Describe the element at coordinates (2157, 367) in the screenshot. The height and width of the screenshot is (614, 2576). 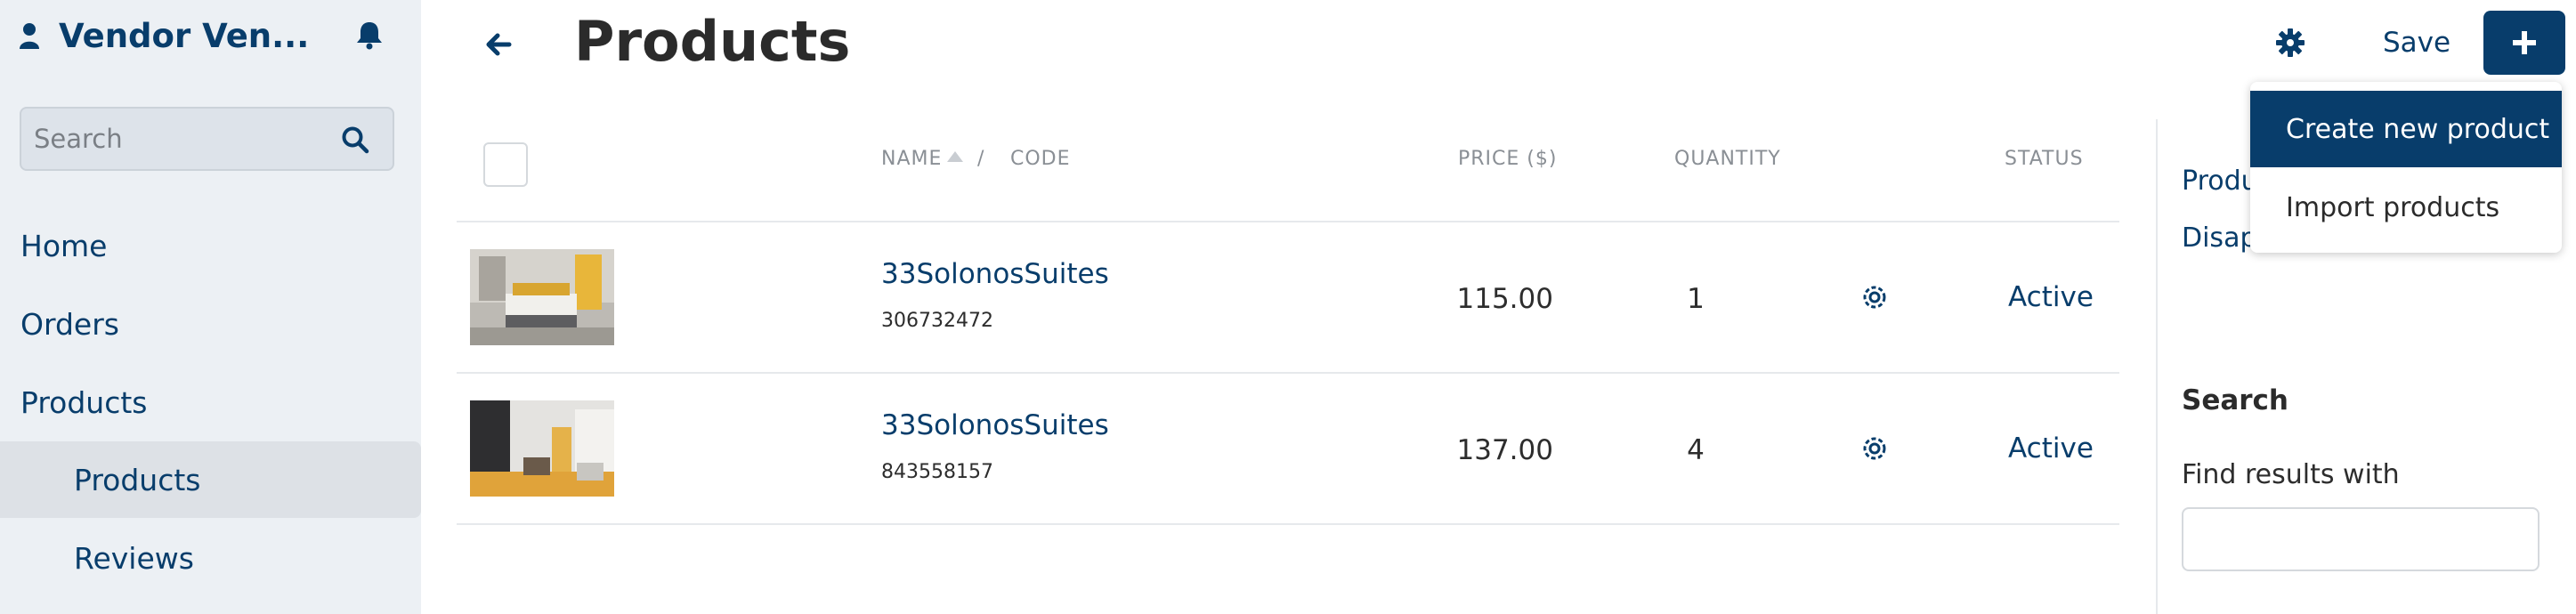
I see `panel-divider` at that location.